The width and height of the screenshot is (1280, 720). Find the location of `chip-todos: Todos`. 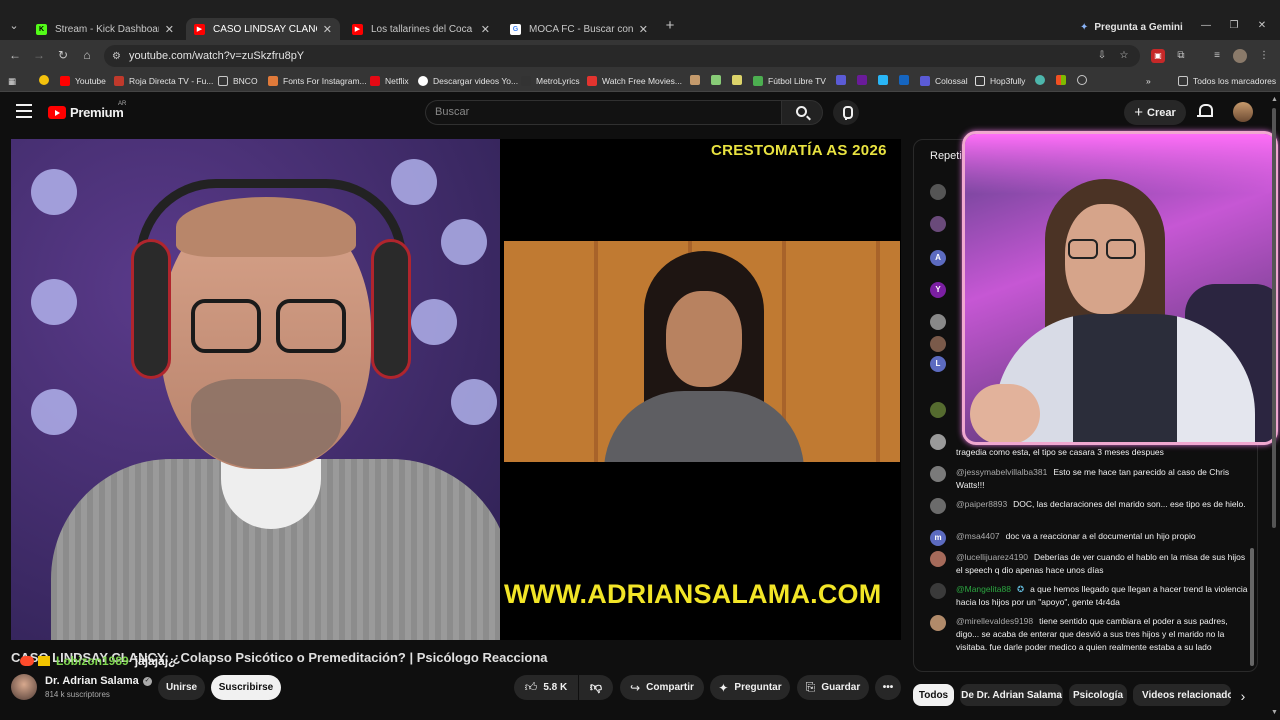

chip-todos: Todos is located at coordinates (933, 695).